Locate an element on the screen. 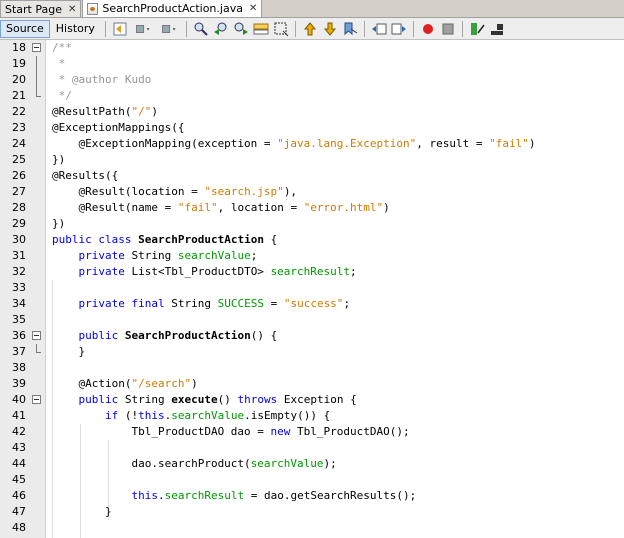 The image size is (624, 538). line-number: 40 is located at coordinates (19, 399).